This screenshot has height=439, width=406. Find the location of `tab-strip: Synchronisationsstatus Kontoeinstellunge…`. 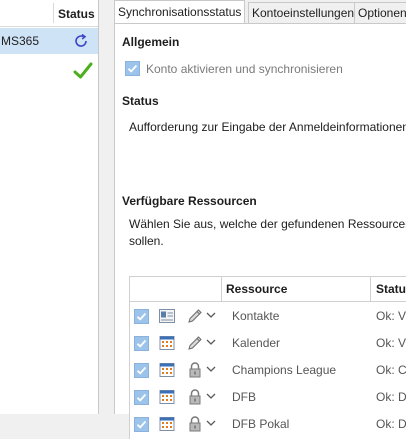

tab-strip: Synchronisationsstatus Kontoeinstellunge… is located at coordinates (260, 12).